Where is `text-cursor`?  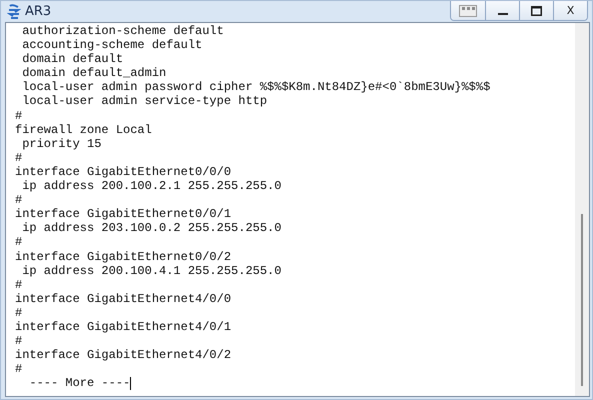
text-cursor is located at coordinates (131, 383).